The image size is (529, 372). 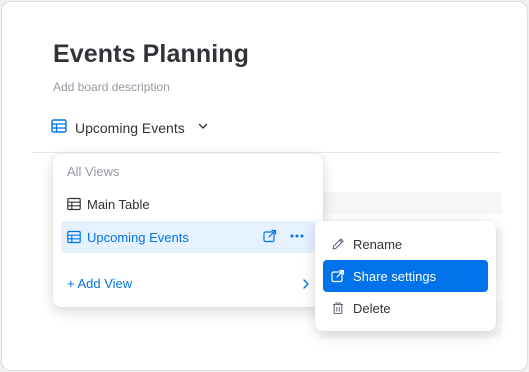 What do you see at coordinates (405, 308) in the screenshot?
I see `delete-menu-item: Delete` at bounding box center [405, 308].